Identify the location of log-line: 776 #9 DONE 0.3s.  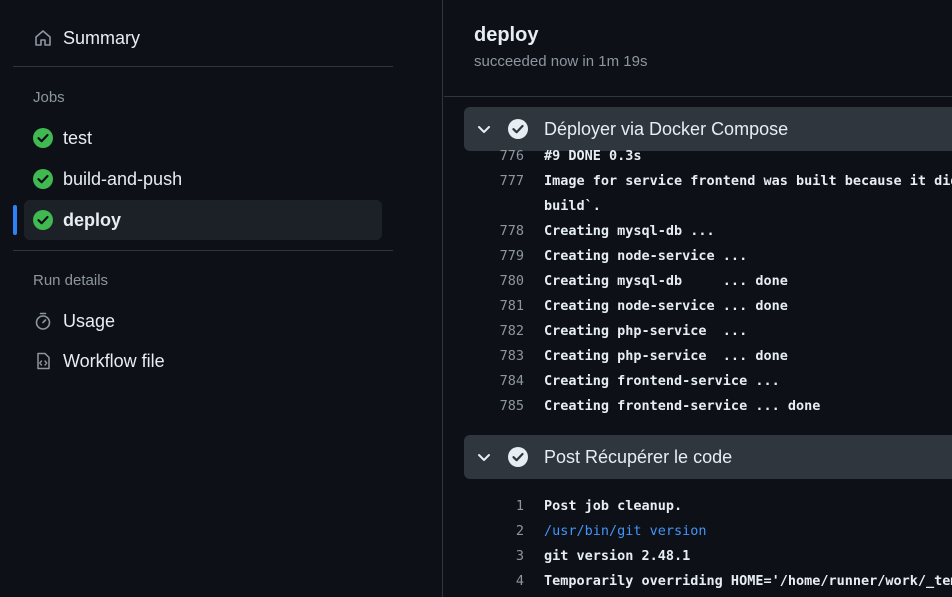
(698, 155).